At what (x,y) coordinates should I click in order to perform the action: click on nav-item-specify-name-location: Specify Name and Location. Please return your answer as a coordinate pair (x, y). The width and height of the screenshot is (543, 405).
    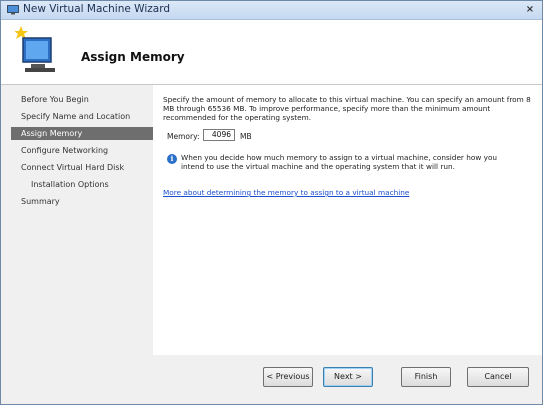
    Looking at the image, I should click on (82, 116).